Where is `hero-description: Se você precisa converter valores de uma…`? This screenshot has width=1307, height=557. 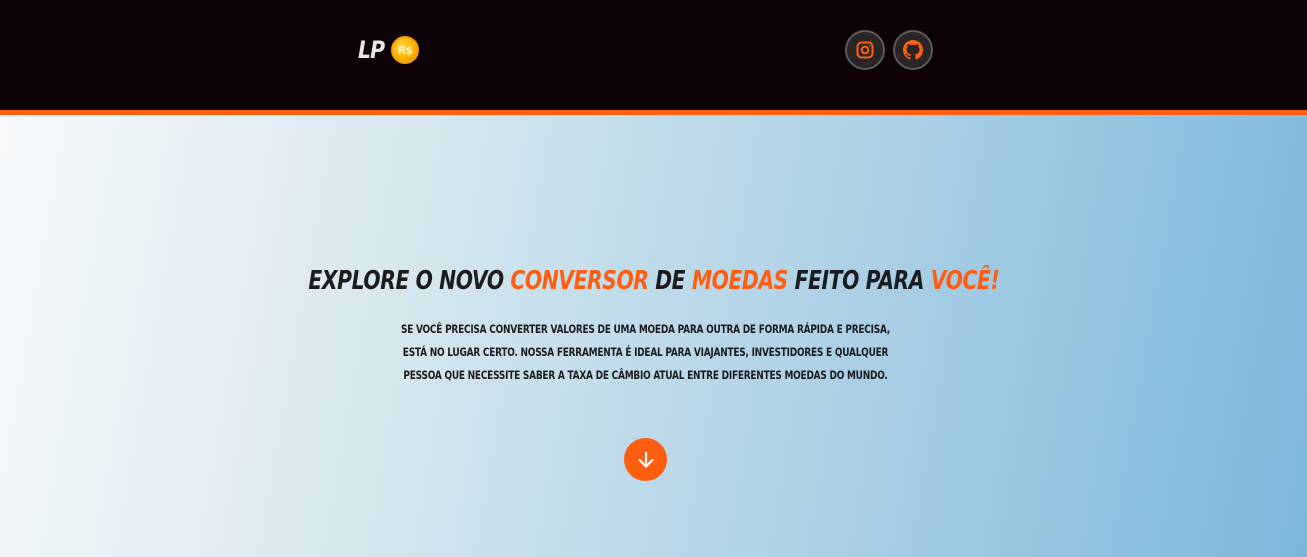
hero-description: Se você precisa converter valores de uma… is located at coordinates (645, 352).